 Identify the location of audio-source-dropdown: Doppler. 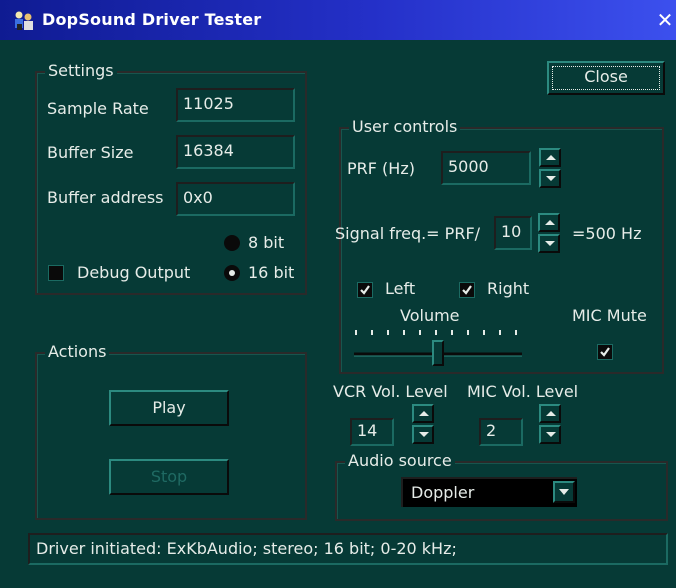
(489, 492).